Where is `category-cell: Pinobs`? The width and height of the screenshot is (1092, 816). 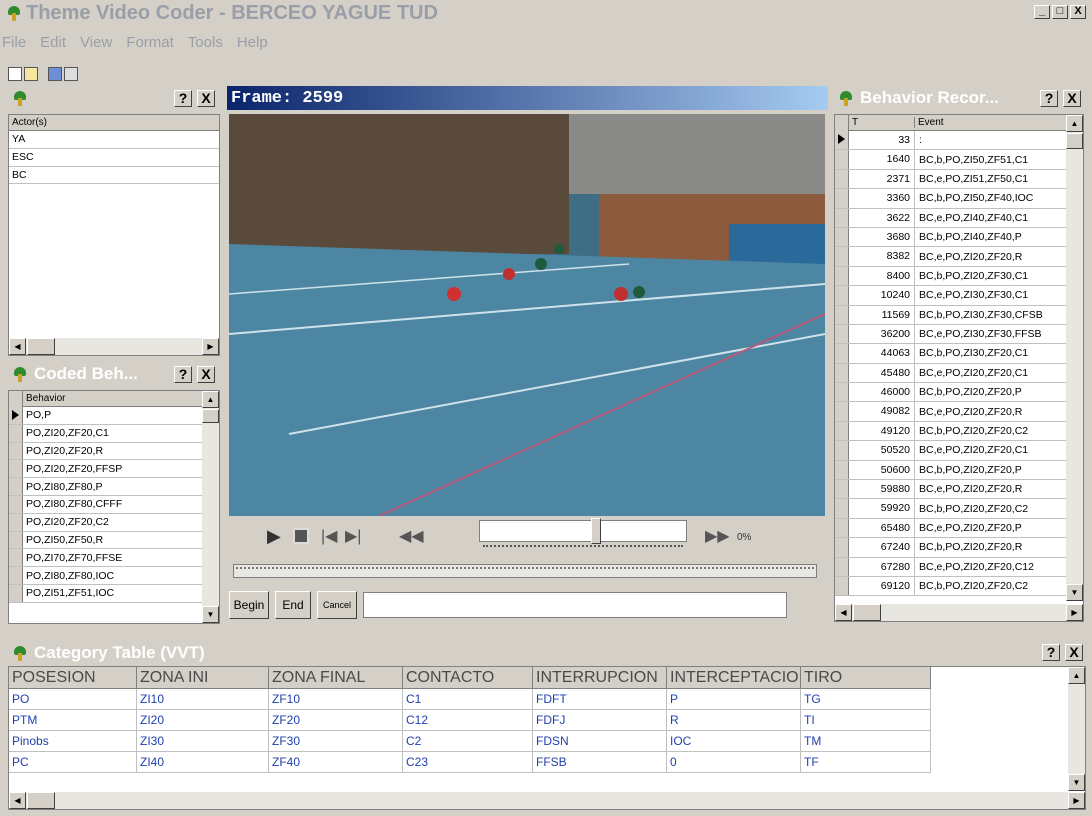 category-cell: Pinobs is located at coordinates (73, 741).